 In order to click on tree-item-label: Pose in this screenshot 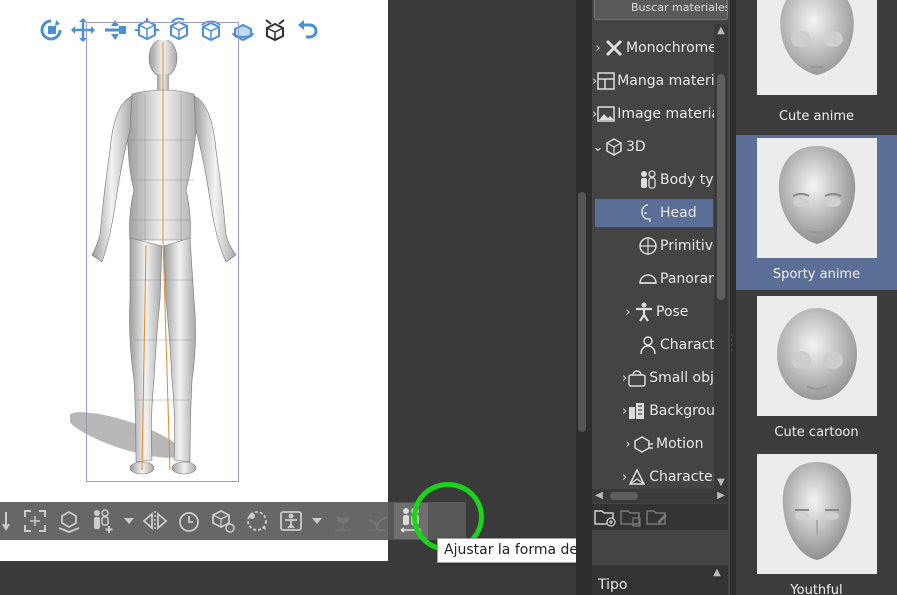, I will do `click(672, 312)`.